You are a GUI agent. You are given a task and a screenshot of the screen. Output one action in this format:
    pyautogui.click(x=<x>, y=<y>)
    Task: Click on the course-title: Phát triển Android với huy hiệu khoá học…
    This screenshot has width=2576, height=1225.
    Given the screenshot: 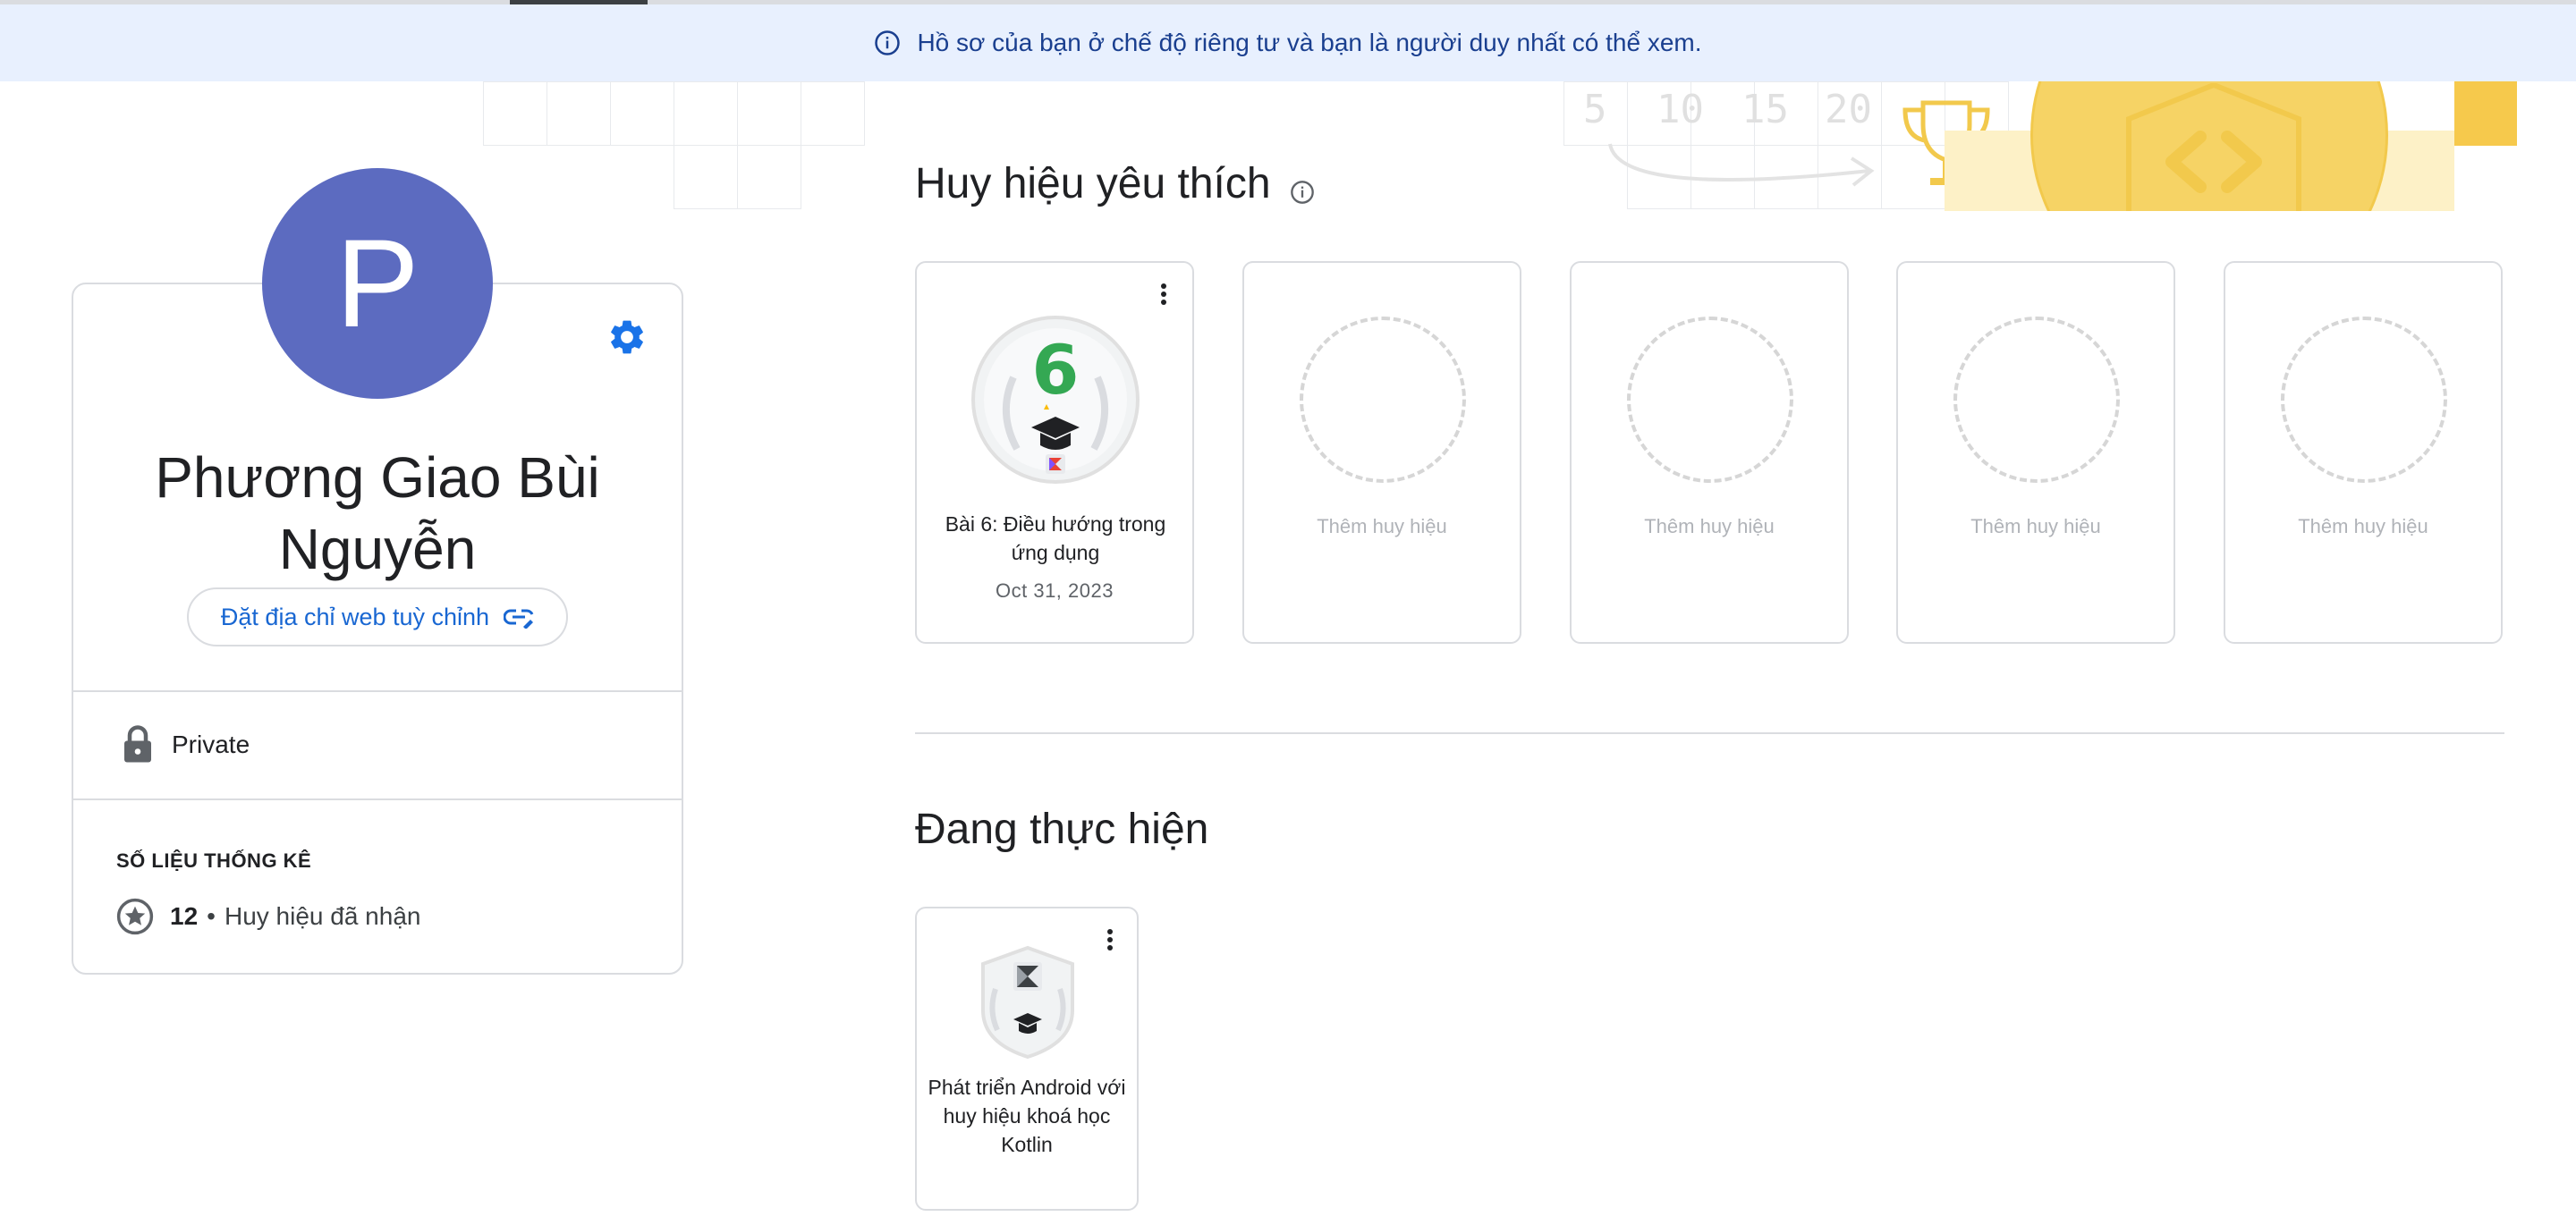 What is the action you would take?
    pyautogui.click(x=1027, y=1116)
    